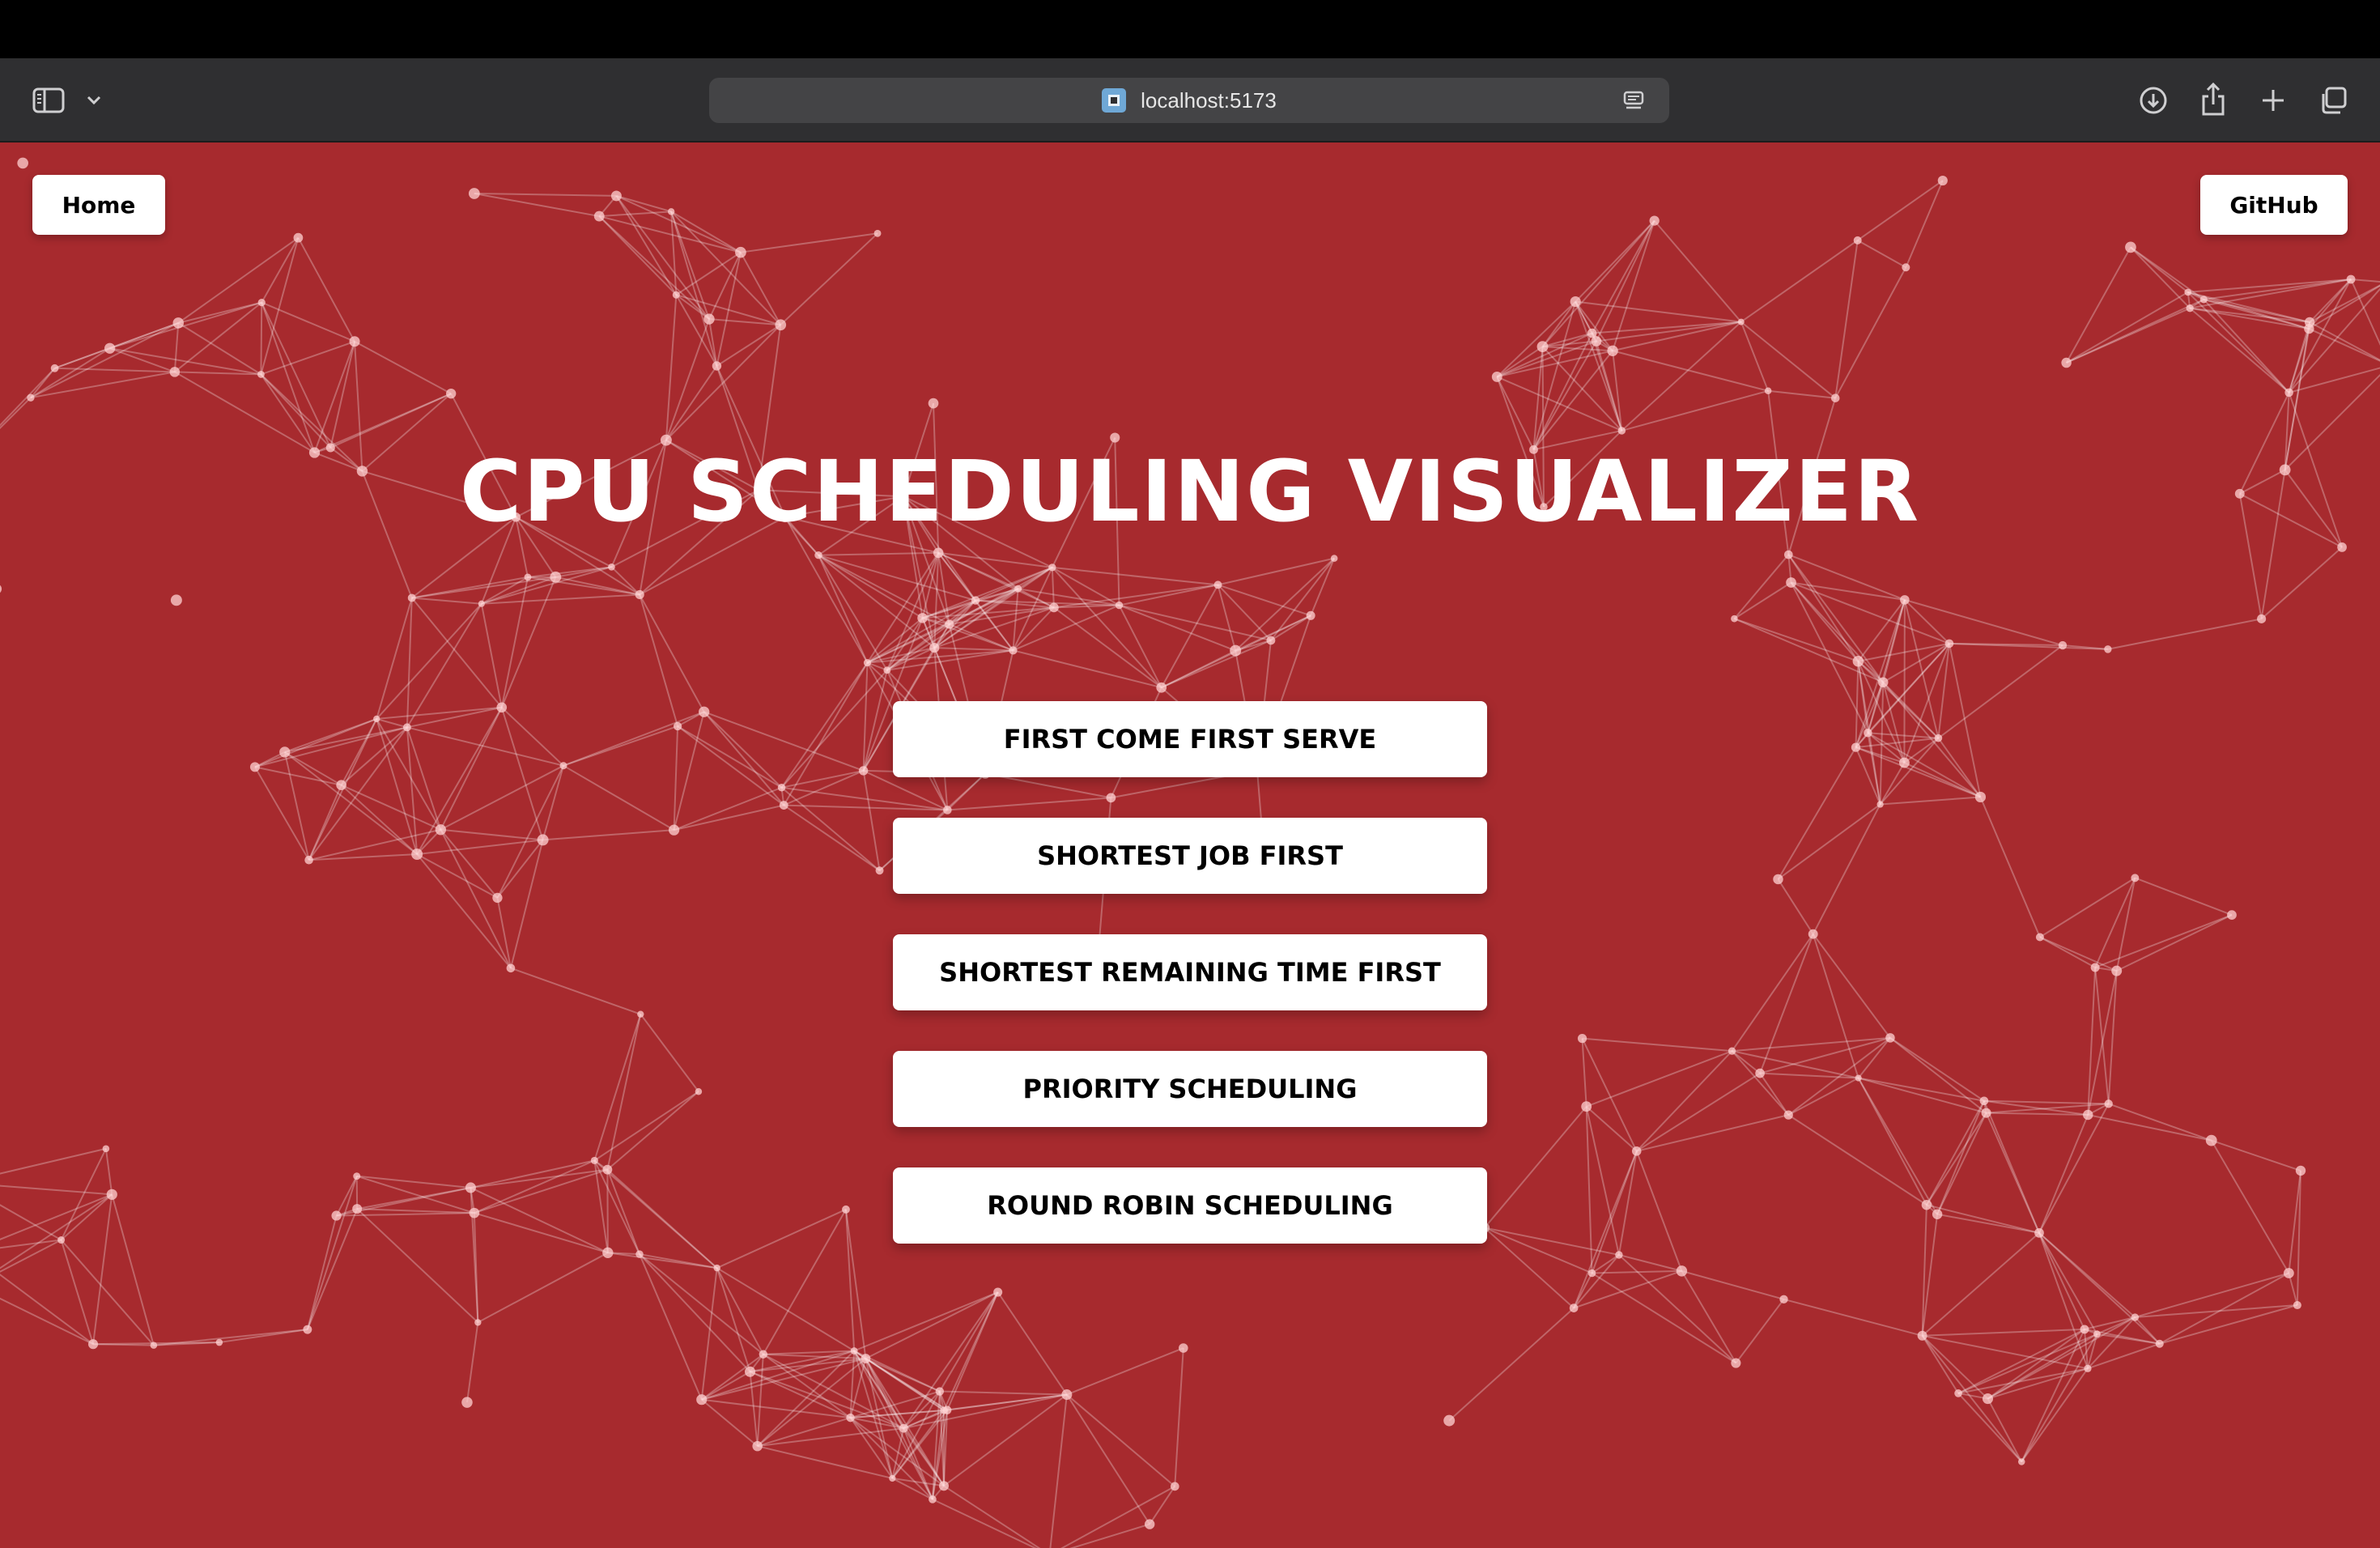 The image size is (2380, 1548). I want to click on sidebar-toggle-icon, so click(48, 100).